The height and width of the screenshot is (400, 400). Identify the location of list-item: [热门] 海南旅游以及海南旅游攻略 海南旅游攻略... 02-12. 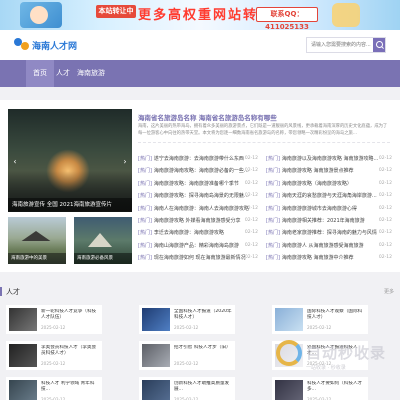
(330, 159).